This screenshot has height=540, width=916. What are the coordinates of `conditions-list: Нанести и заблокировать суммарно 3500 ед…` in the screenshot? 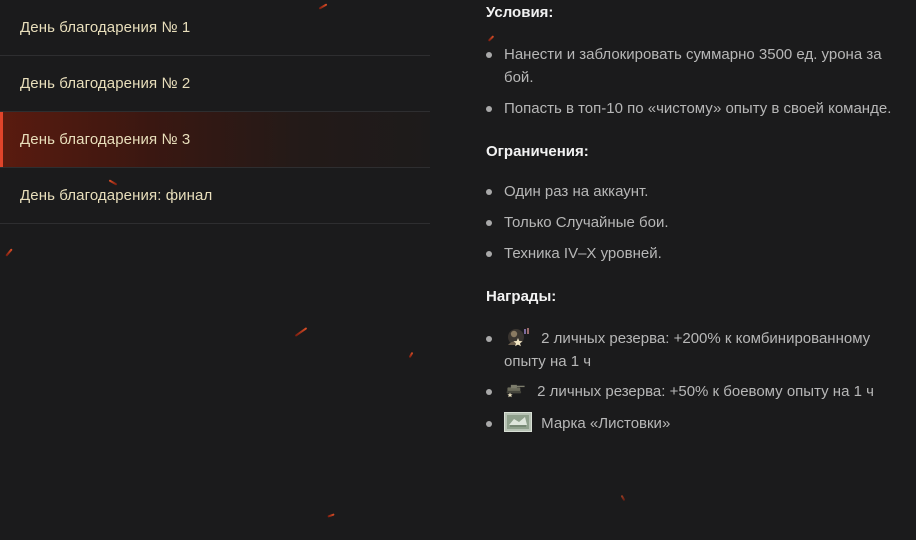 It's located at (700, 81).